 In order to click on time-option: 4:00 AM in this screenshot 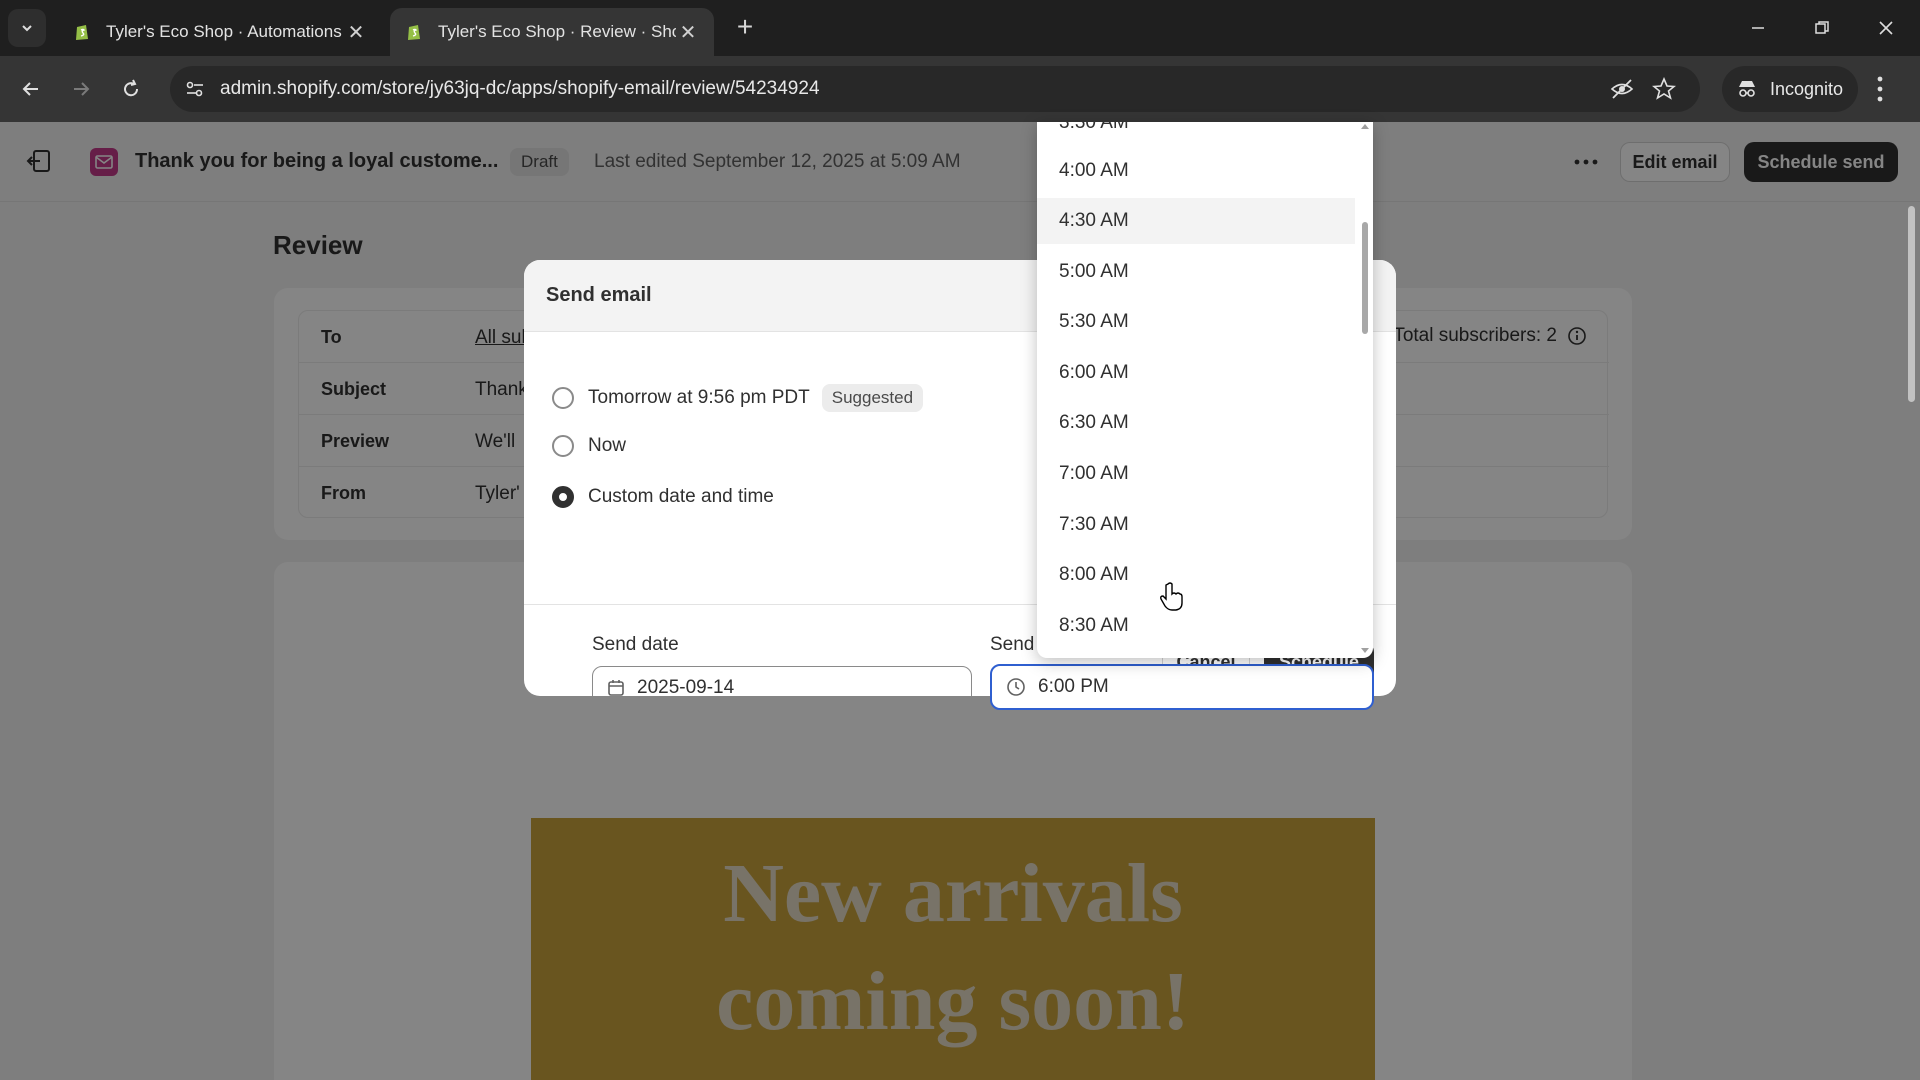, I will do `click(1196, 171)`.